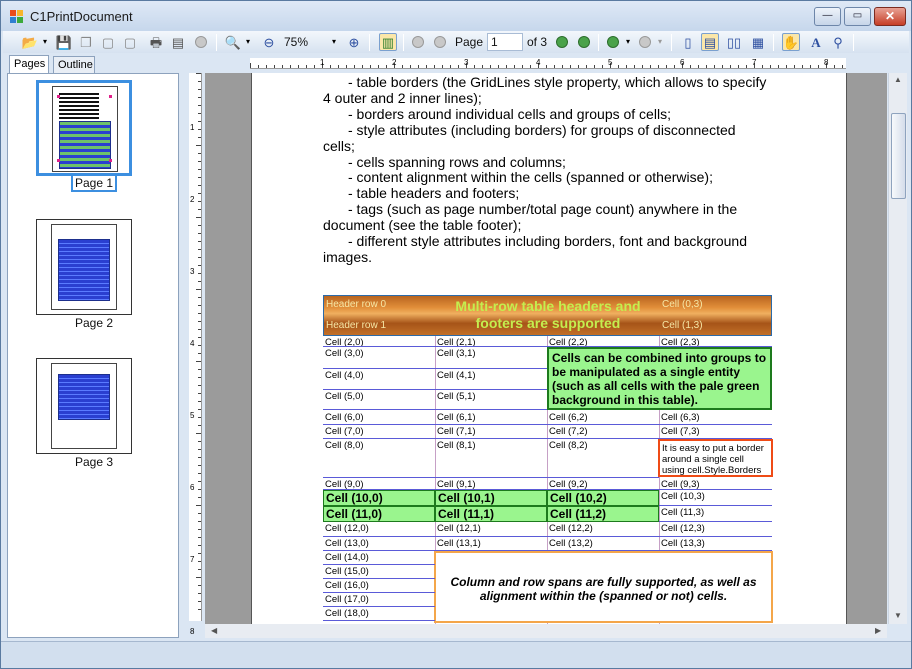  What do you see at coordinates (394, 62) in the screenshot?
I see `ruler-label: 2` at bounding box center [394, 62].